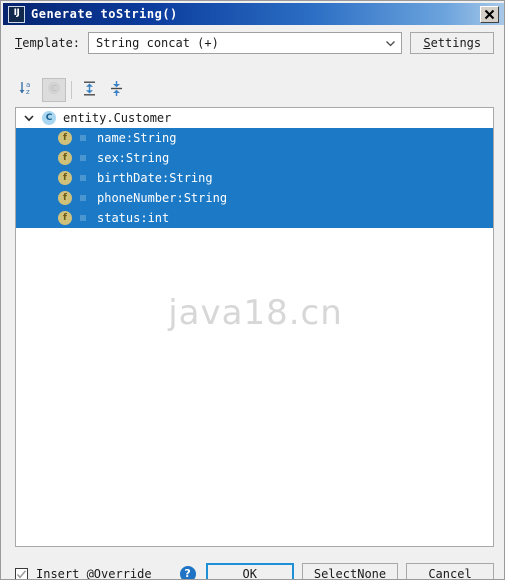 The width and height of the screenshot is (505, 580). I want to click on select-none-label-mnemonic: N, so click(361, 573).